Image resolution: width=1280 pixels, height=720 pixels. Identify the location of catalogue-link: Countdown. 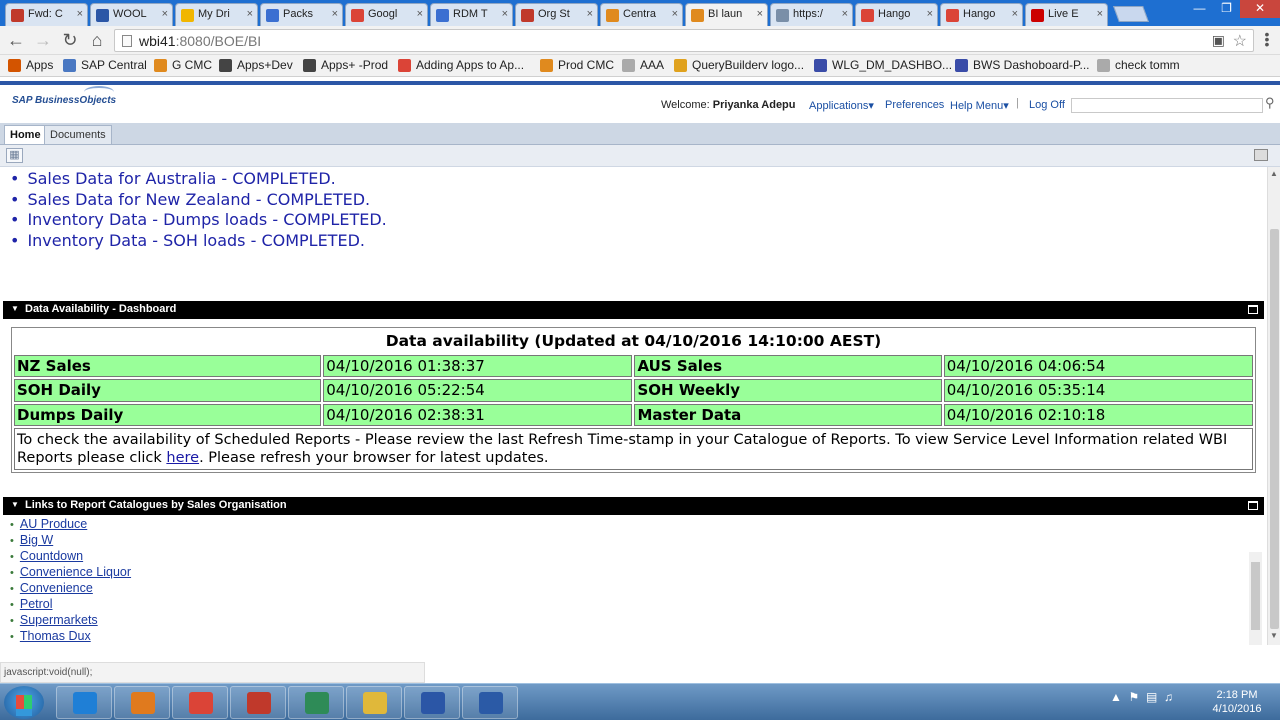
(51, 556).